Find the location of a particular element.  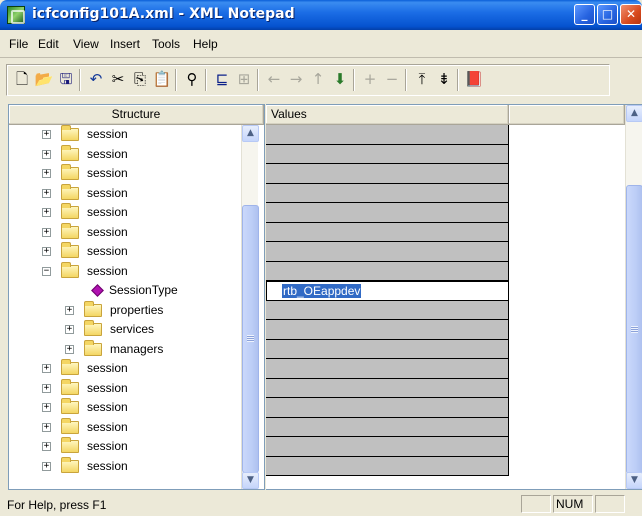

tree-row: SessionType is located at coordinates (125, 291).